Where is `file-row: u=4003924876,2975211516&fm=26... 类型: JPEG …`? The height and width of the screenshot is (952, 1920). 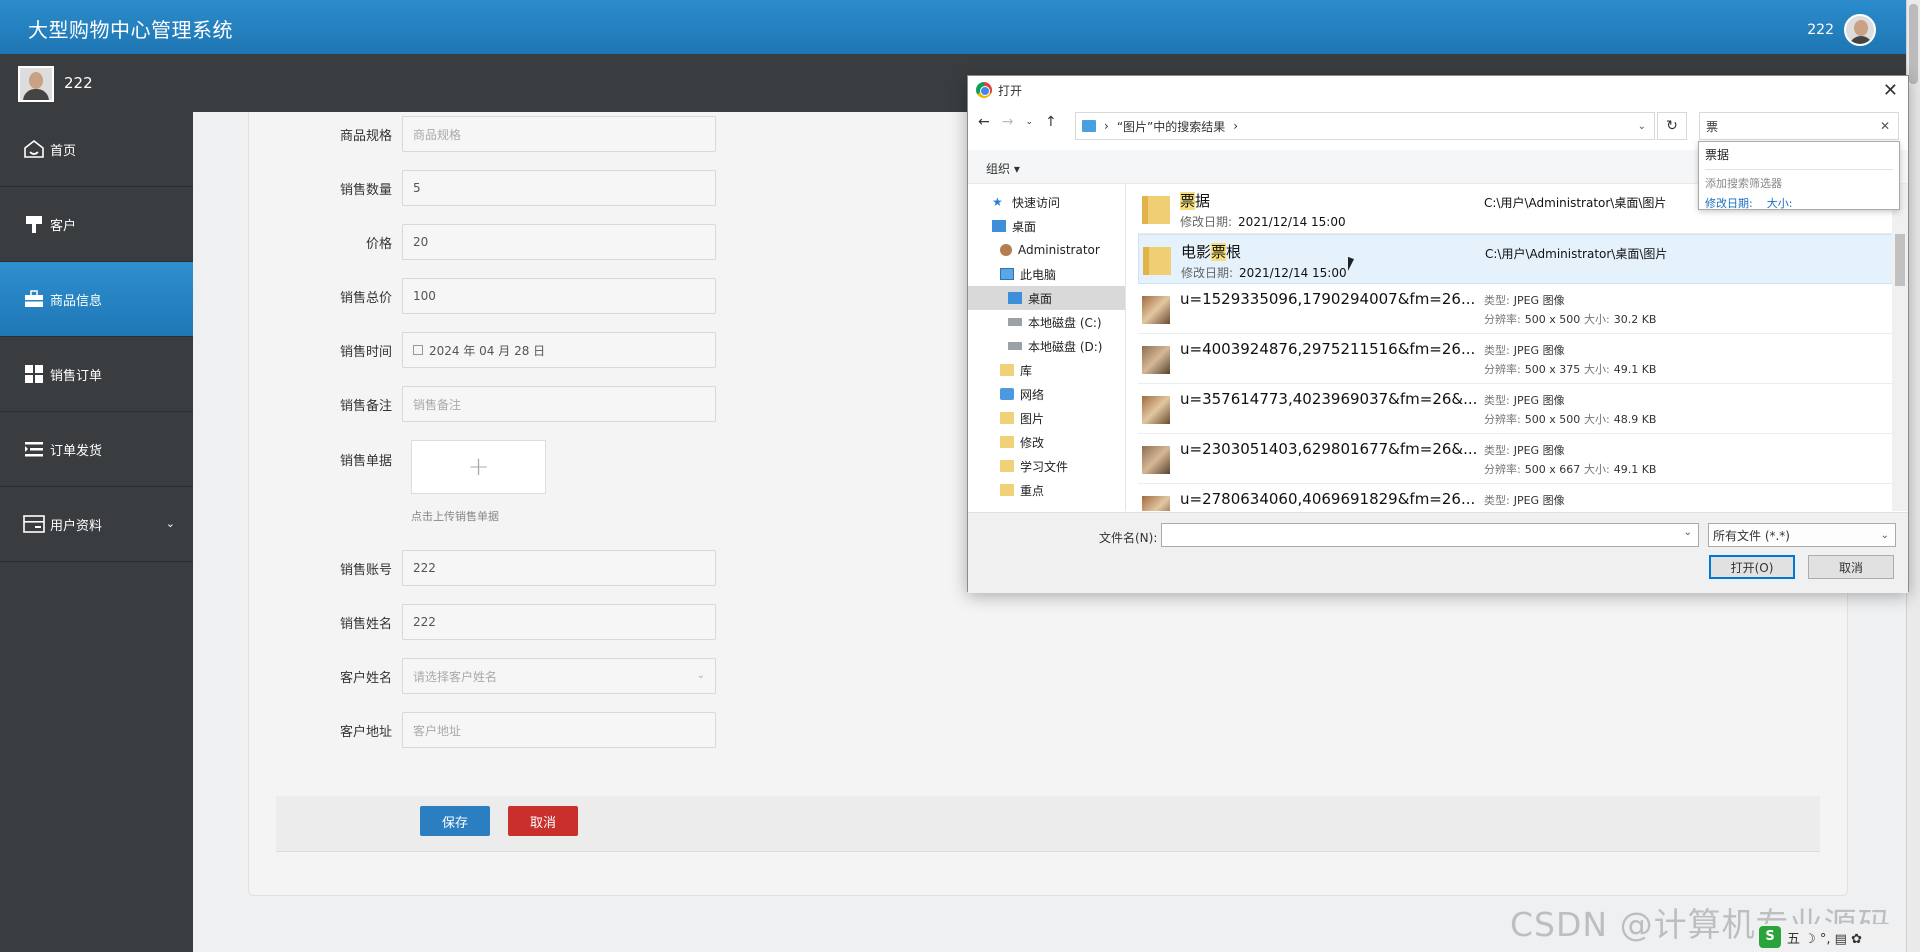
file-row: u=4003924876,2975211516&fm=26... 类型: JPEG … is located at coordinates (1515, 359).